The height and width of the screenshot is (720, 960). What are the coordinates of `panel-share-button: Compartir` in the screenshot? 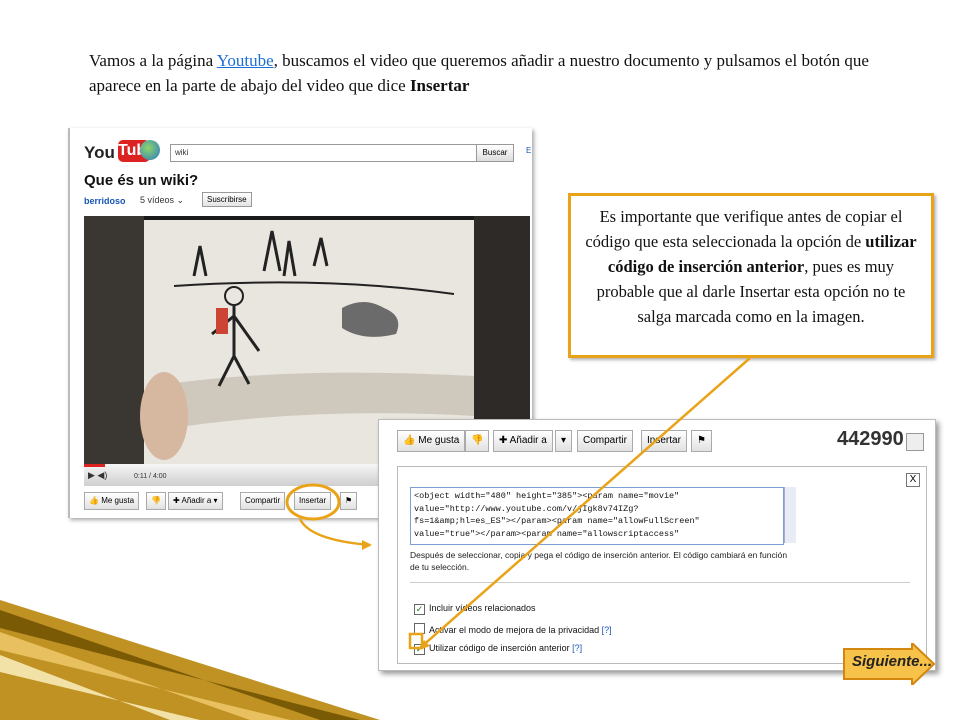 It's located at (605, 441).